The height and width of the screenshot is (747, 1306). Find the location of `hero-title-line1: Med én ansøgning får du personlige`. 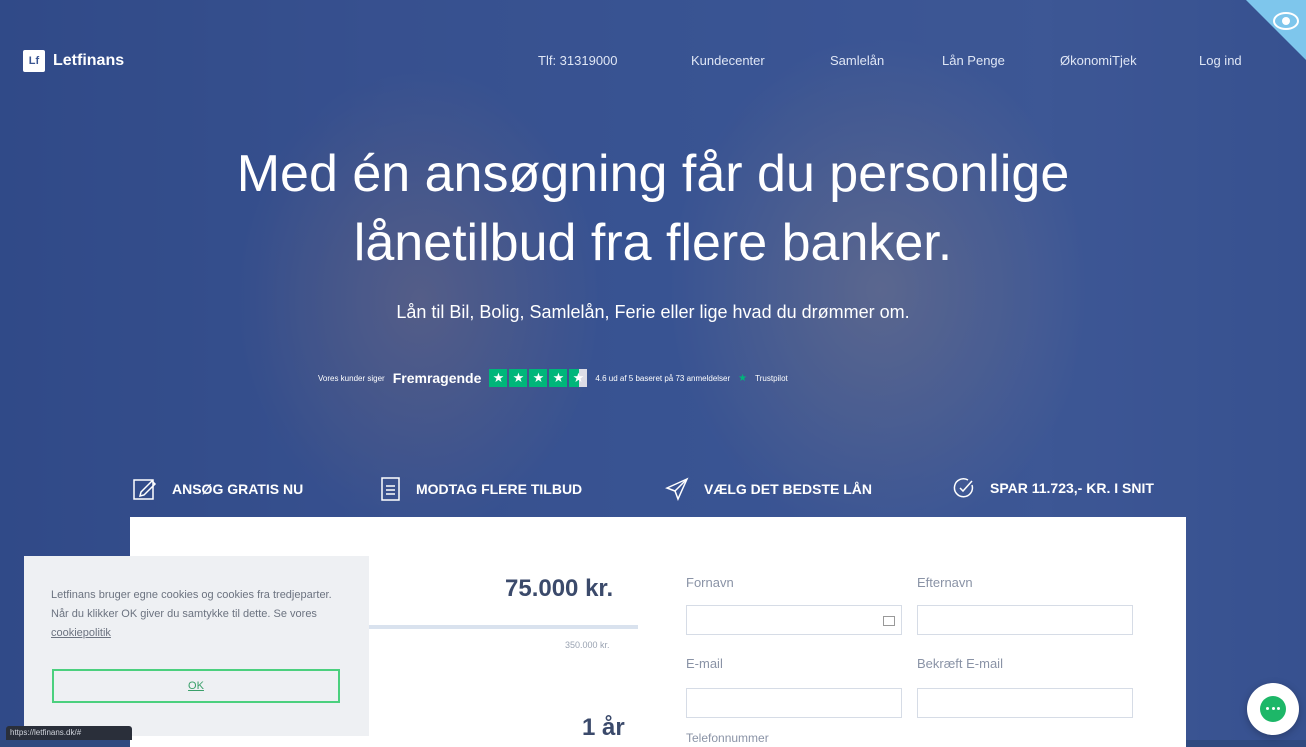

hero-title-line1: Med én ansøgning får du personlige is located at coordinates (653, 174).